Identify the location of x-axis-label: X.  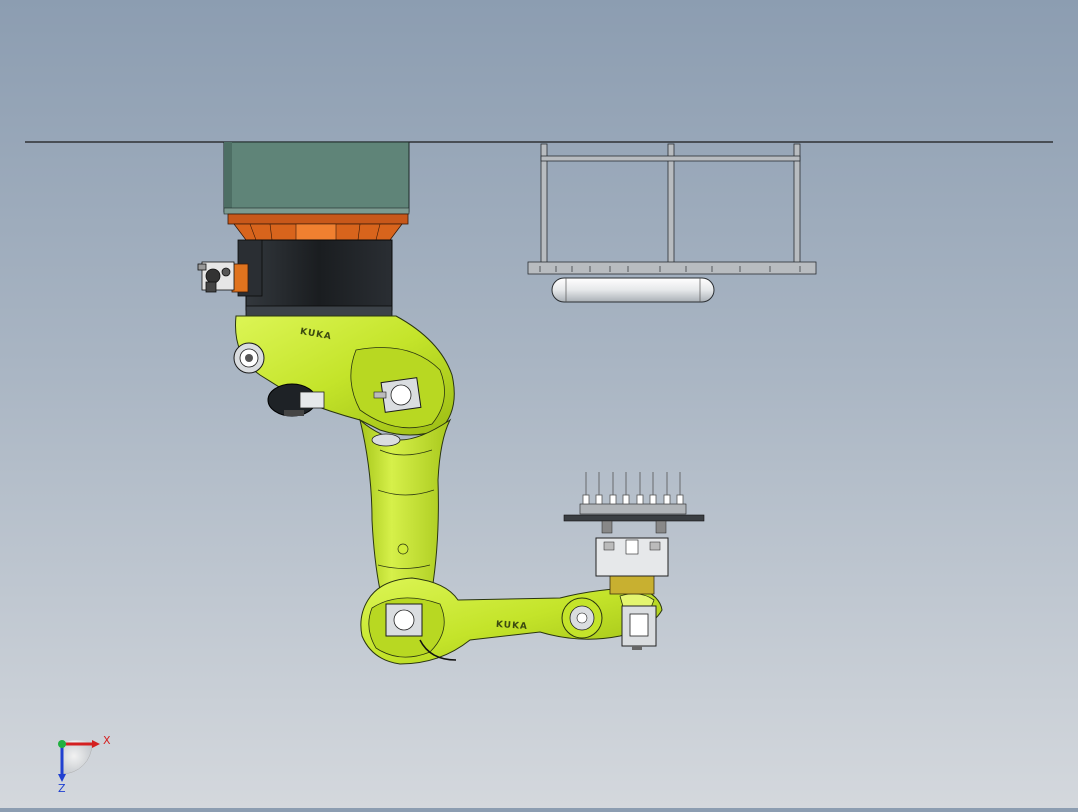
(107, 740).